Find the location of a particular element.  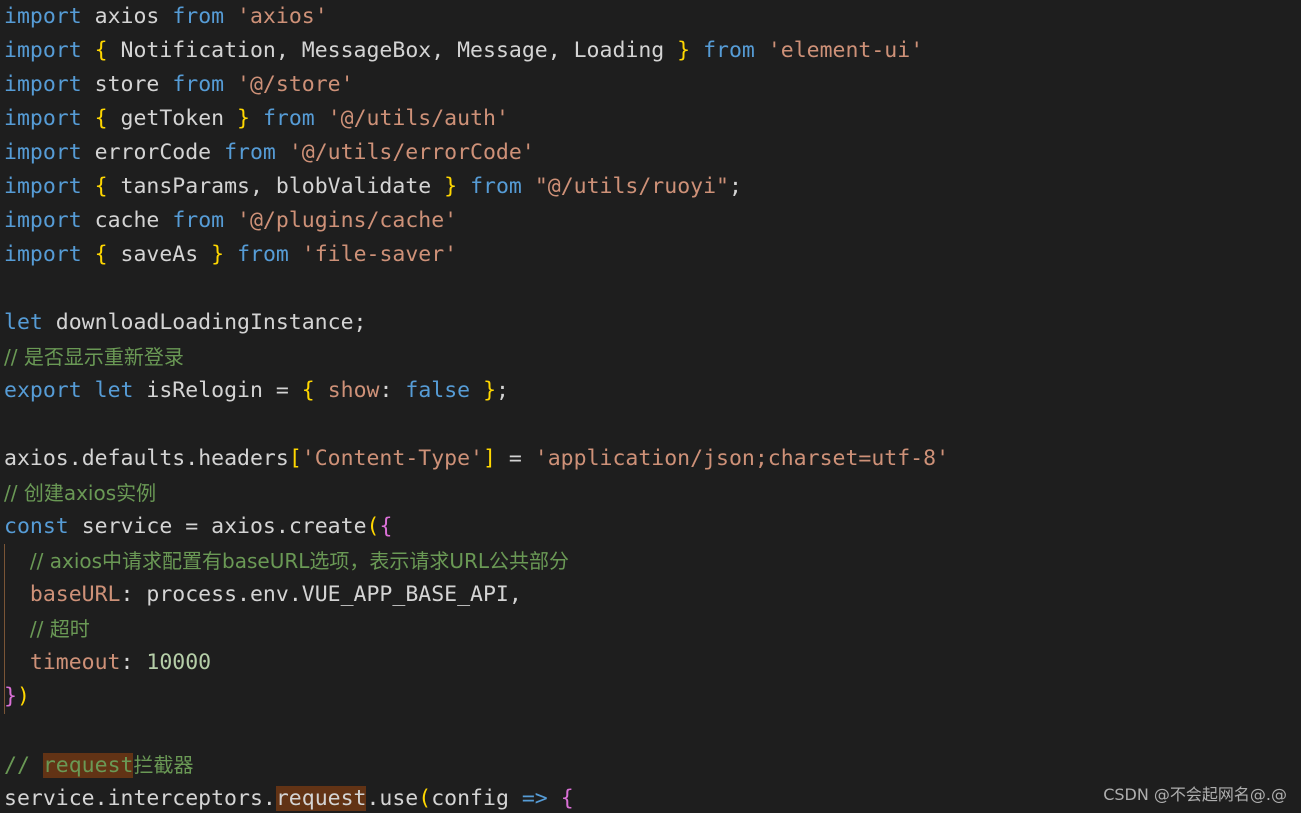

keyword-let: let is located at coordinates (114, 390).